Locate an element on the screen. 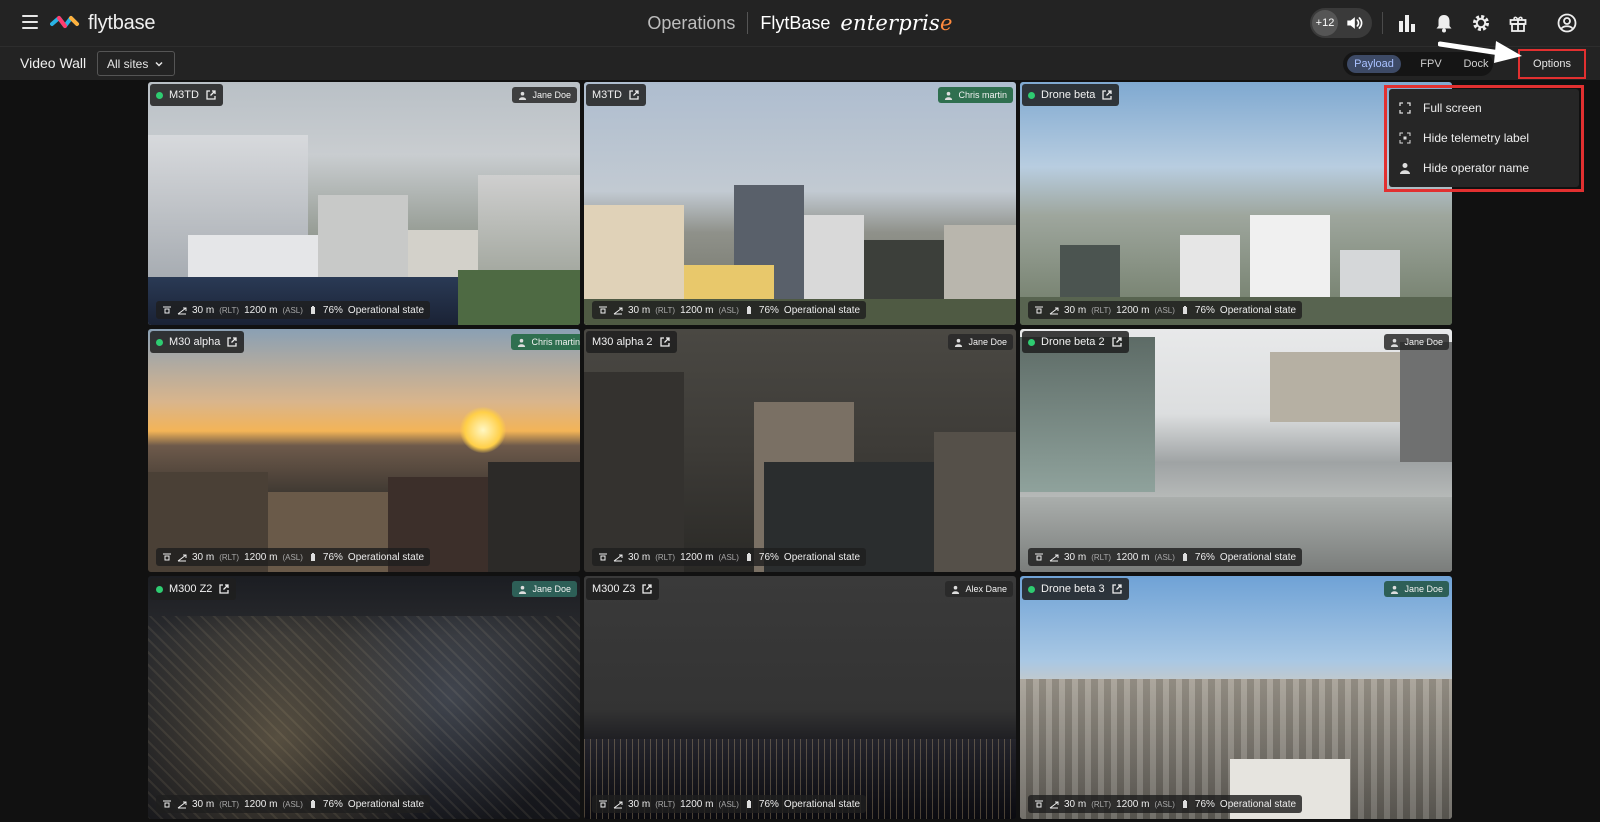 Image resolution: width=1600 pixels, height=822 pixels. bell-icon is located at coordinates (1444, 23).